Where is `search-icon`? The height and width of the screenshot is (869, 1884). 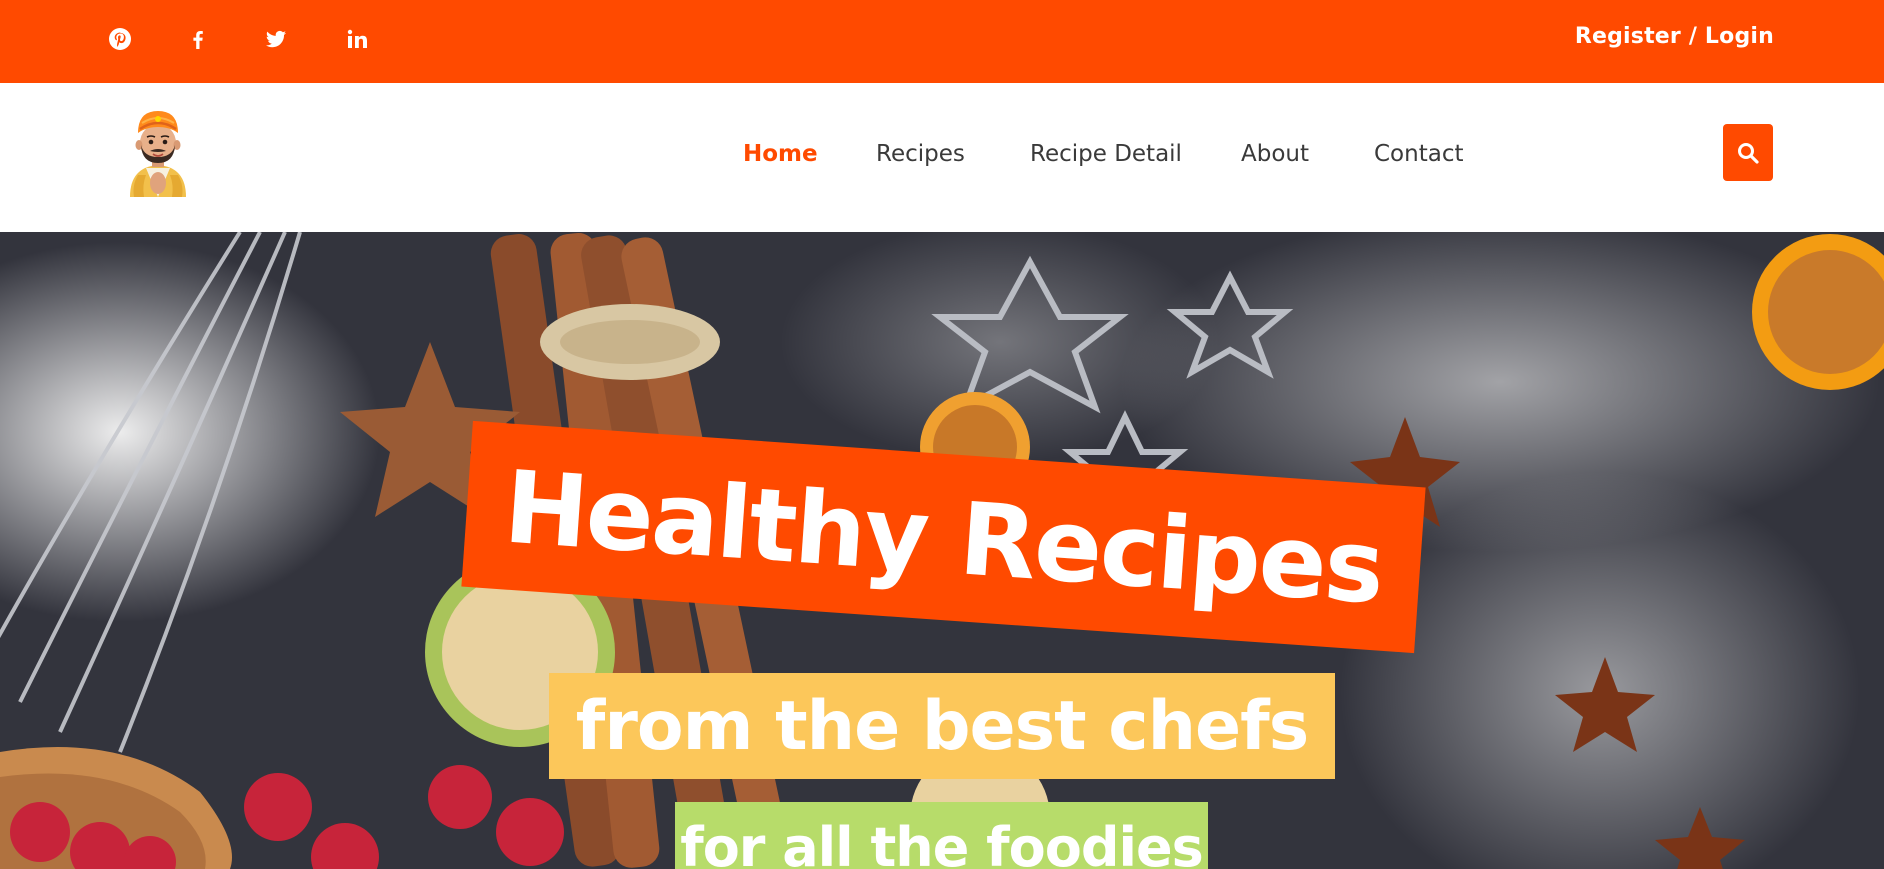 search-icon is located at coordinates (1748, 153).